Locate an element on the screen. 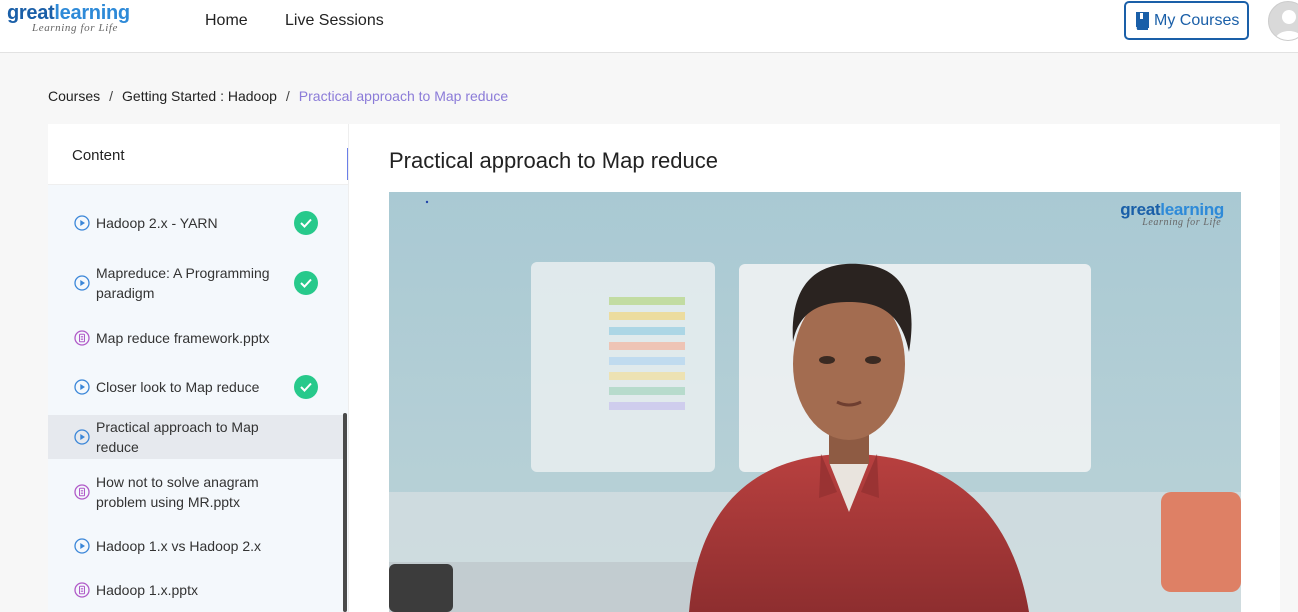 The image size is (1298, 612). lesson-title: Practical approach to Map reduce is located at coordinates (553, 160).